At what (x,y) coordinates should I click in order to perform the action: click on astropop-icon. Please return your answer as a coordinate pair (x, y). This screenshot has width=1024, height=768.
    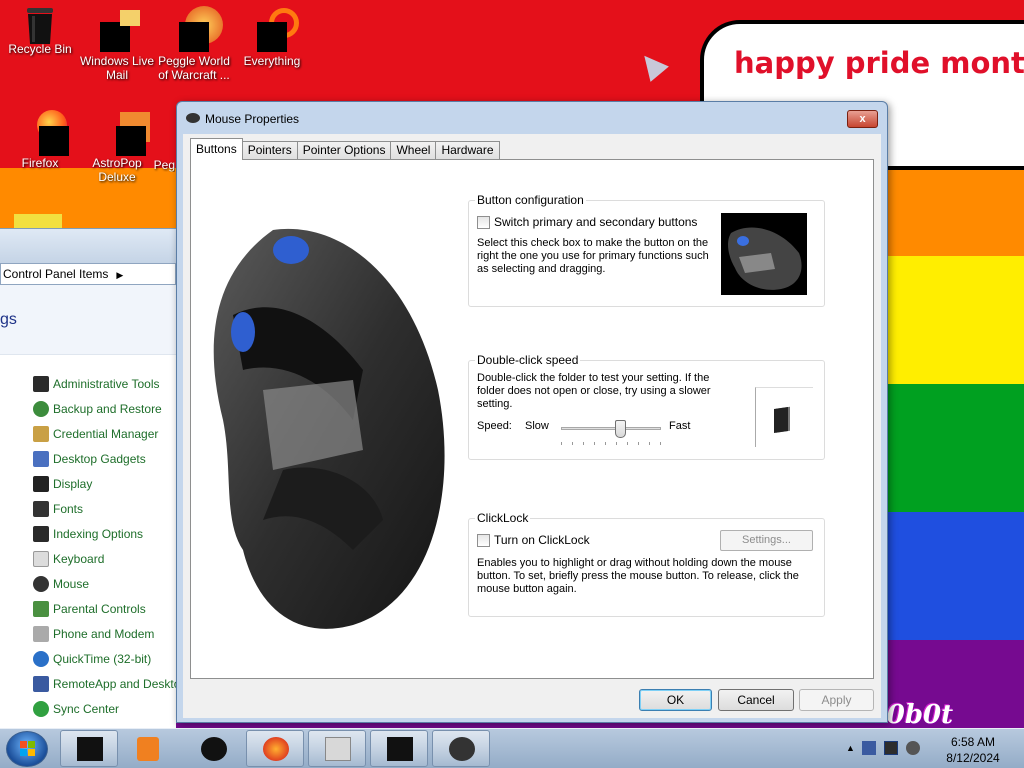
    Looking at the image, I should click on (125, 133).